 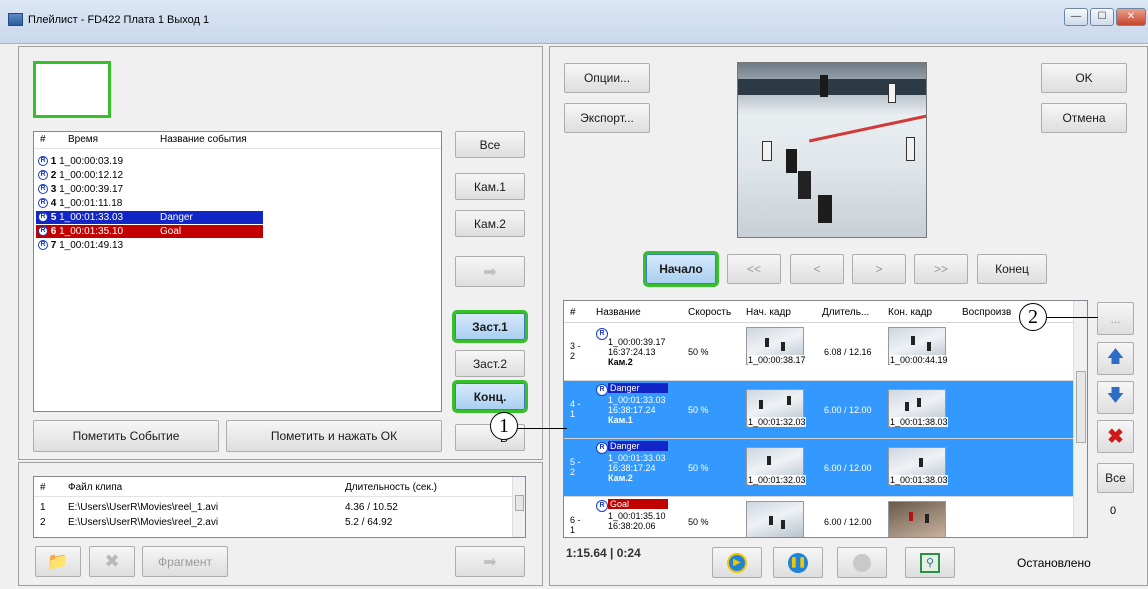 What do you see at coordinates (126, 436) in the screenshot?
I see `mark-event-button: Пометить Событие` at bounding box center [126, 436].